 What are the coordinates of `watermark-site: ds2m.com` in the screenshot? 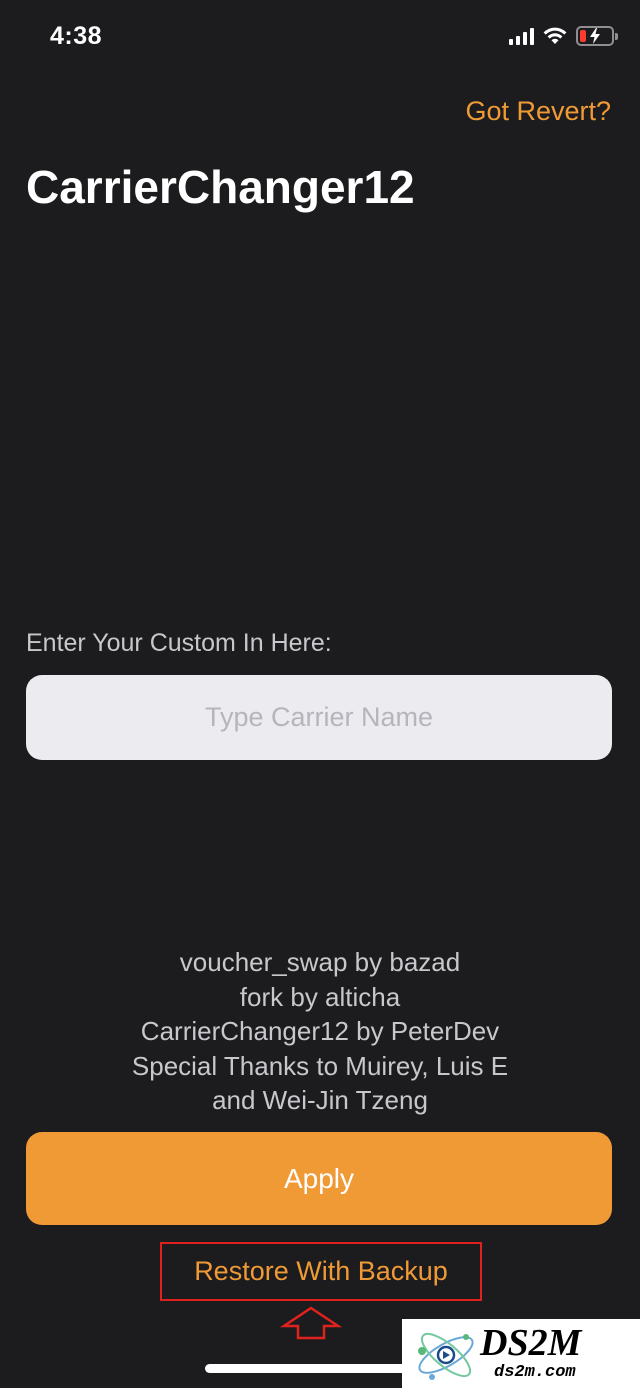 It's located at (535, 1372).